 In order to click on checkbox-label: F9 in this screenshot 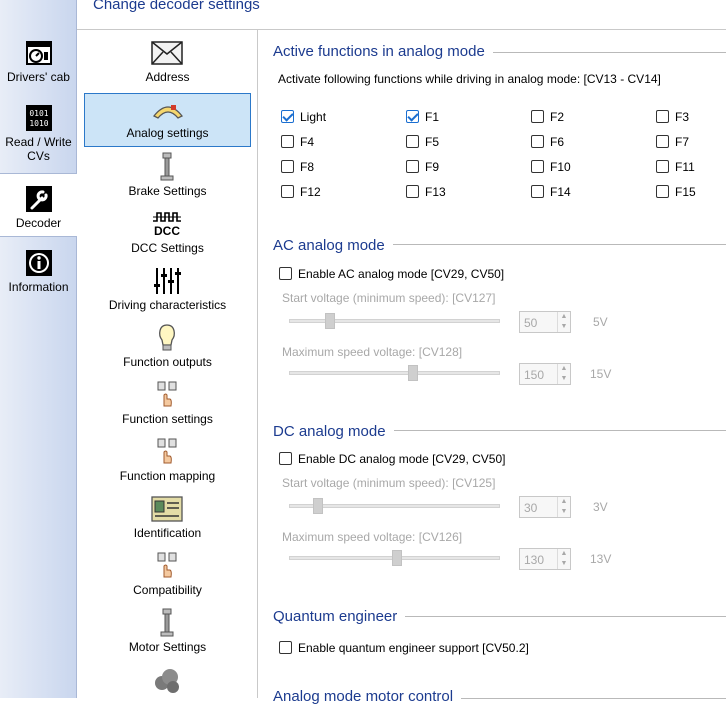, I will do `click(432, 167)`.